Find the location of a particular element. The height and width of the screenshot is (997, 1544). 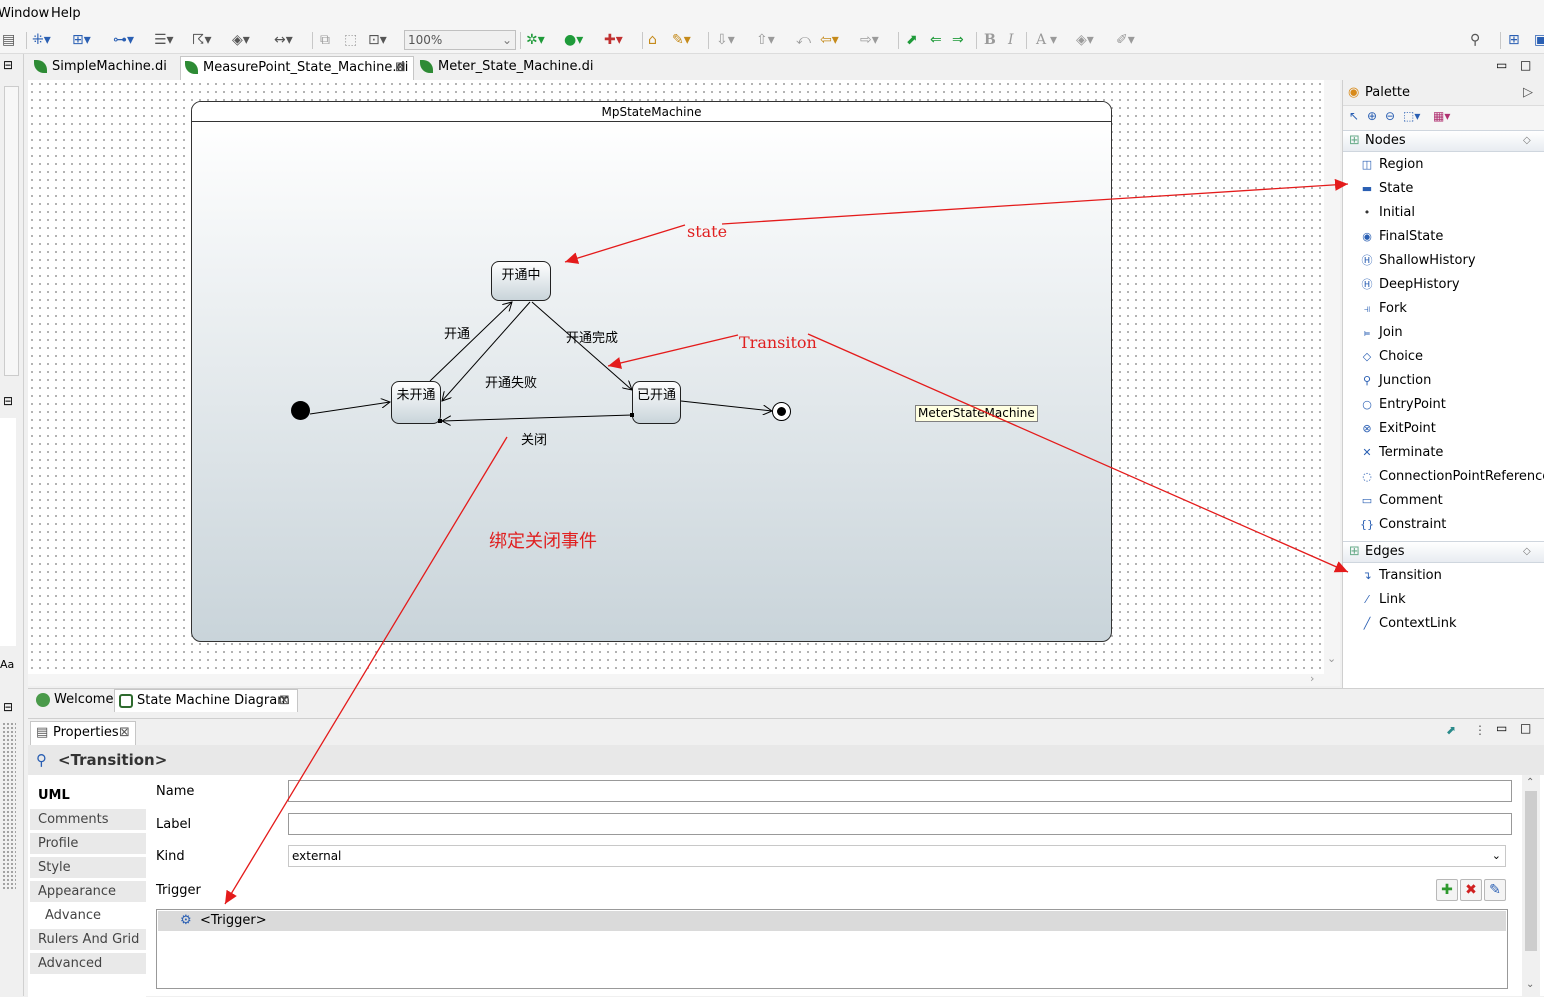

view-menu-icon: ⋮ is located at coordinates (1480, 730).